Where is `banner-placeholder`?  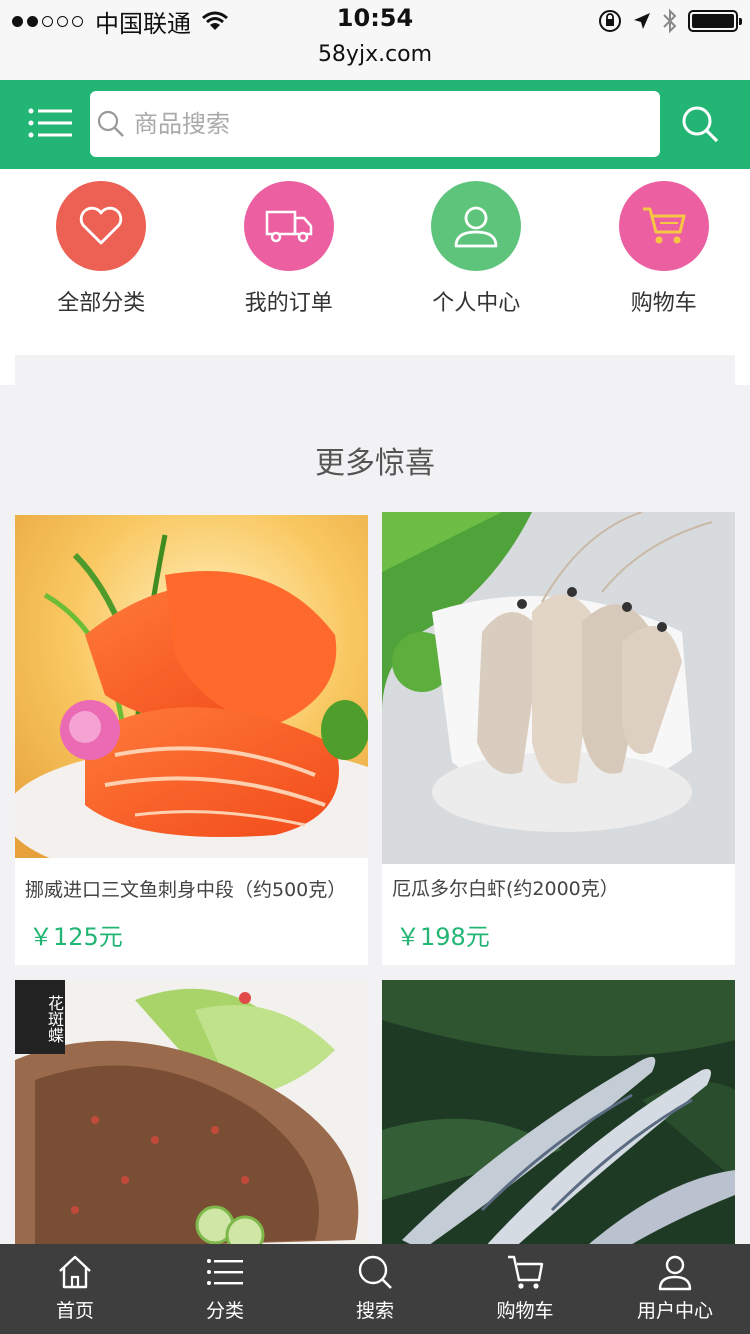
banner-placeholder is located at coordinates (375, 370).